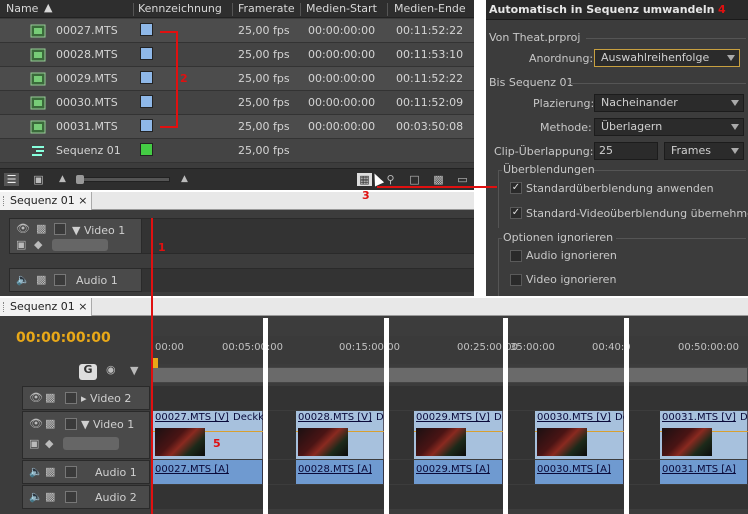  Describe the element at coordinates (582, 435) in the screenshot. I see `video-clip: 00030.MTS [V] De` at that location.